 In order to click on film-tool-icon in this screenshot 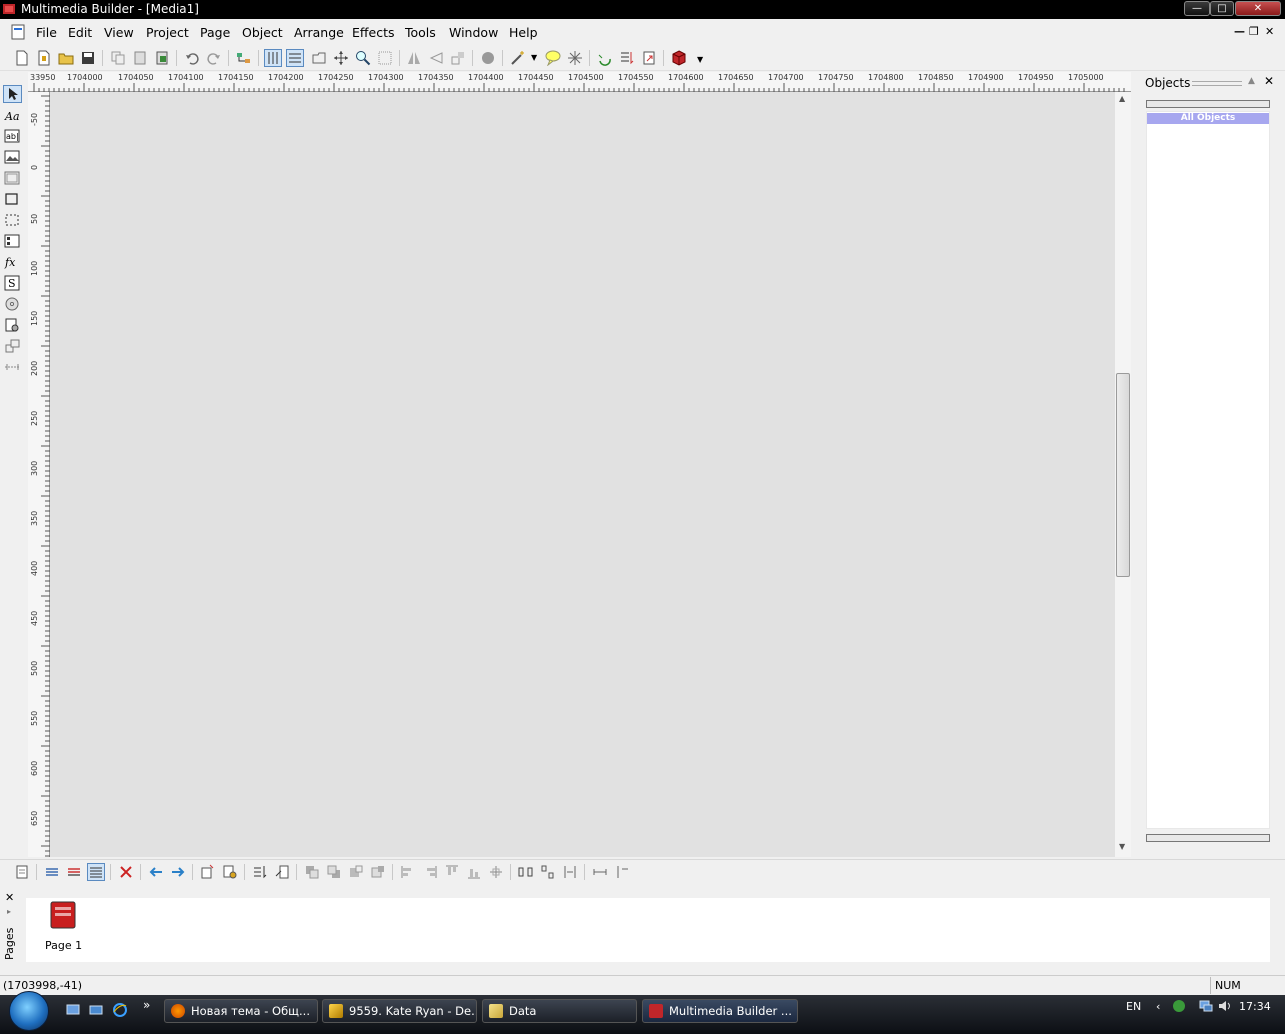, I will do `click(12, 241)`.